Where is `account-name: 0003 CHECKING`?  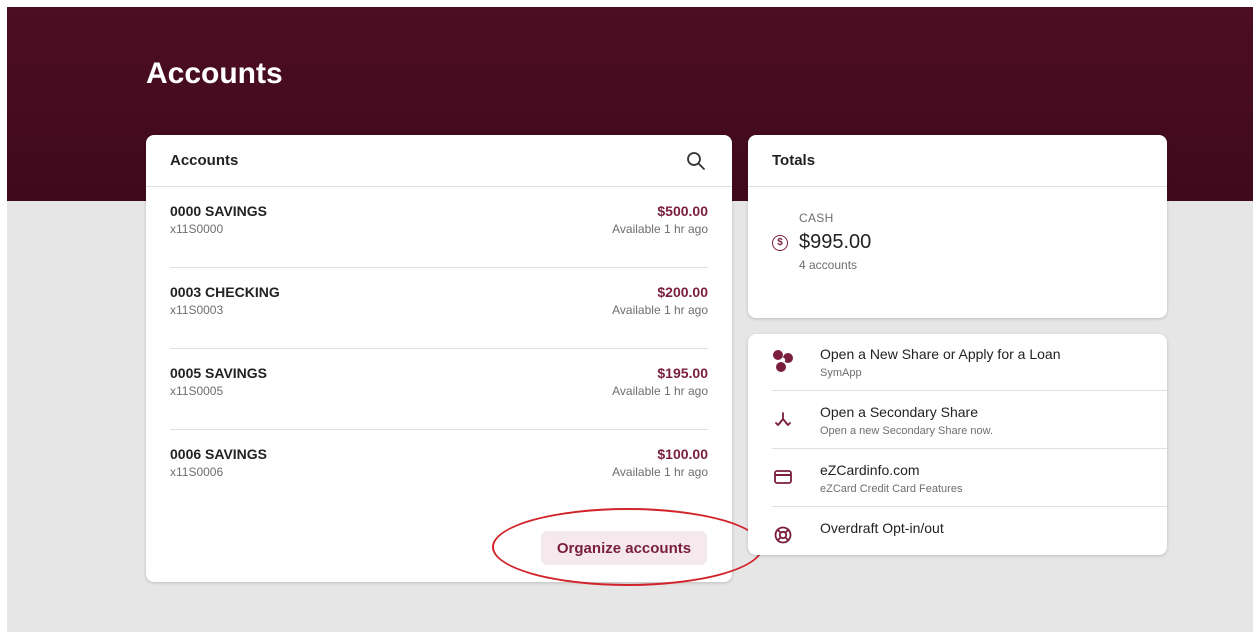
account-name: 0003 CHECKING is located at coordinates (225, 292).